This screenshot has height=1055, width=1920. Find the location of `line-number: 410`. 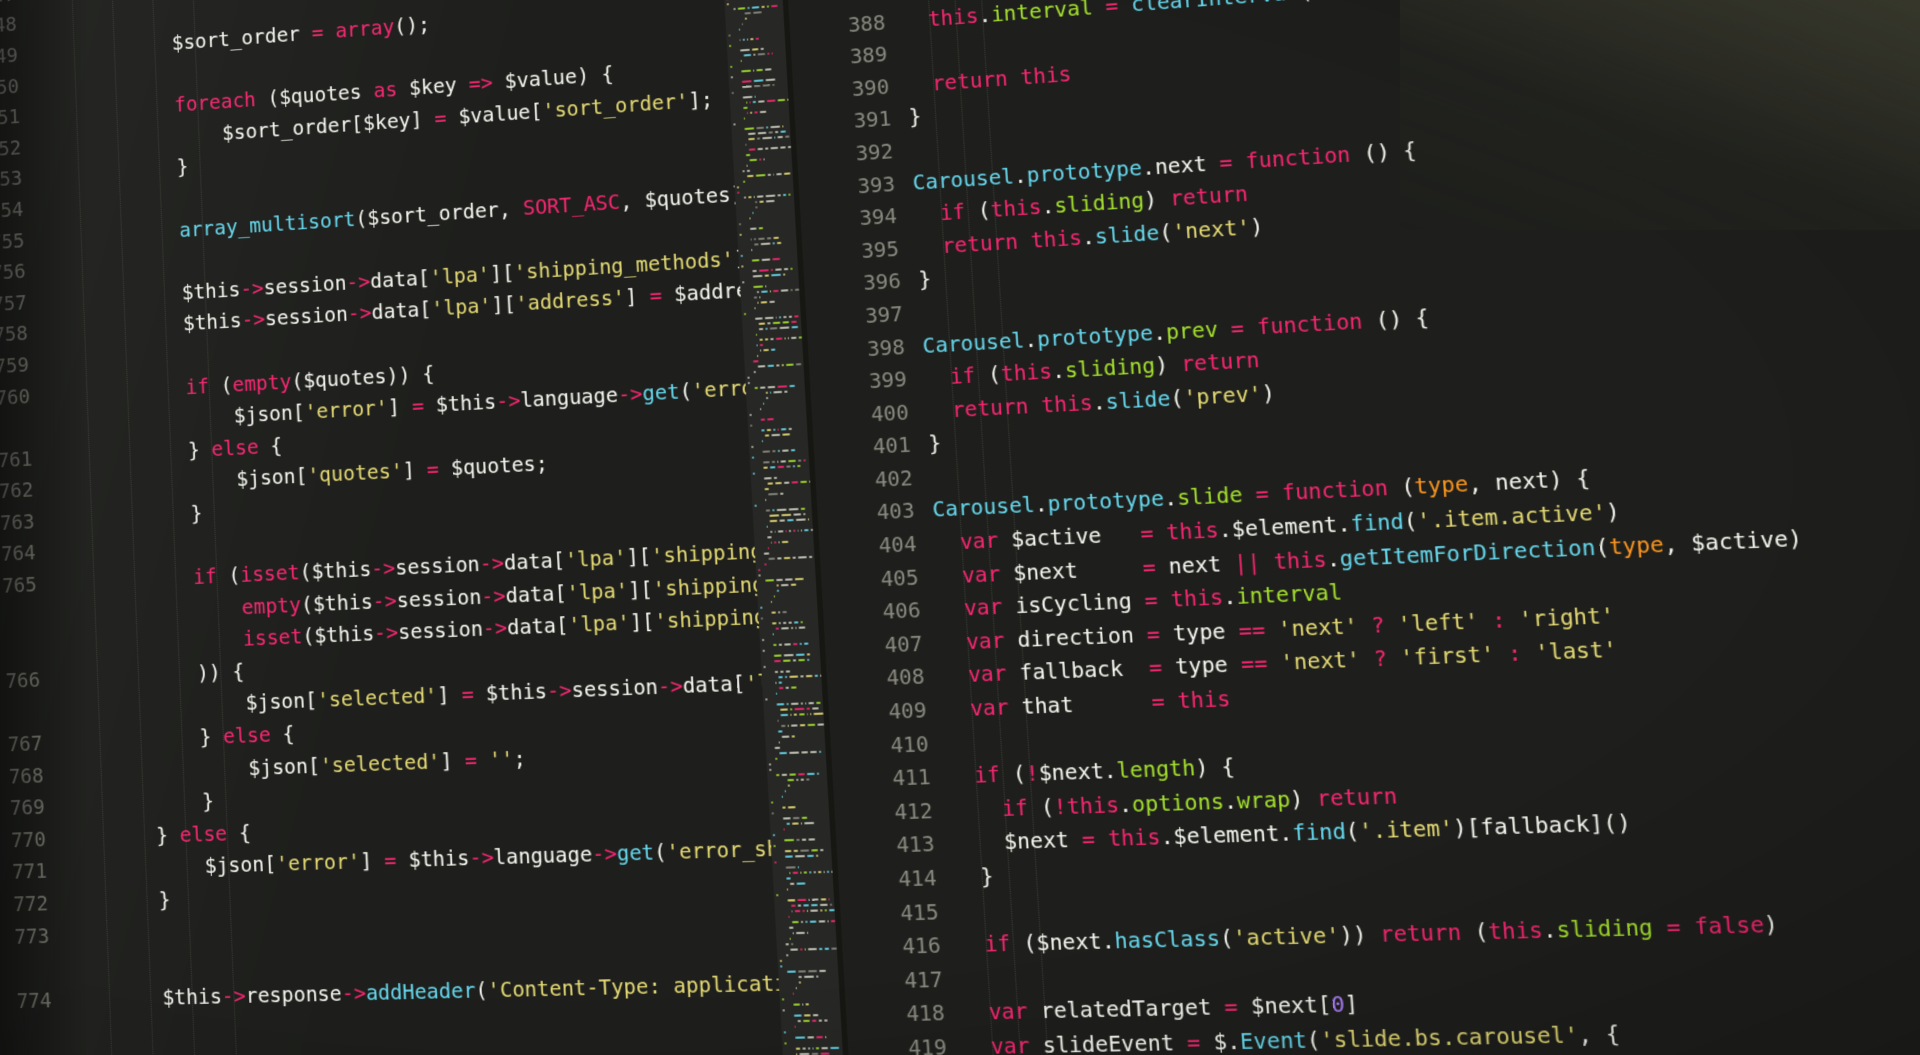

line-number: 410 is located at coordinates (909, 745).